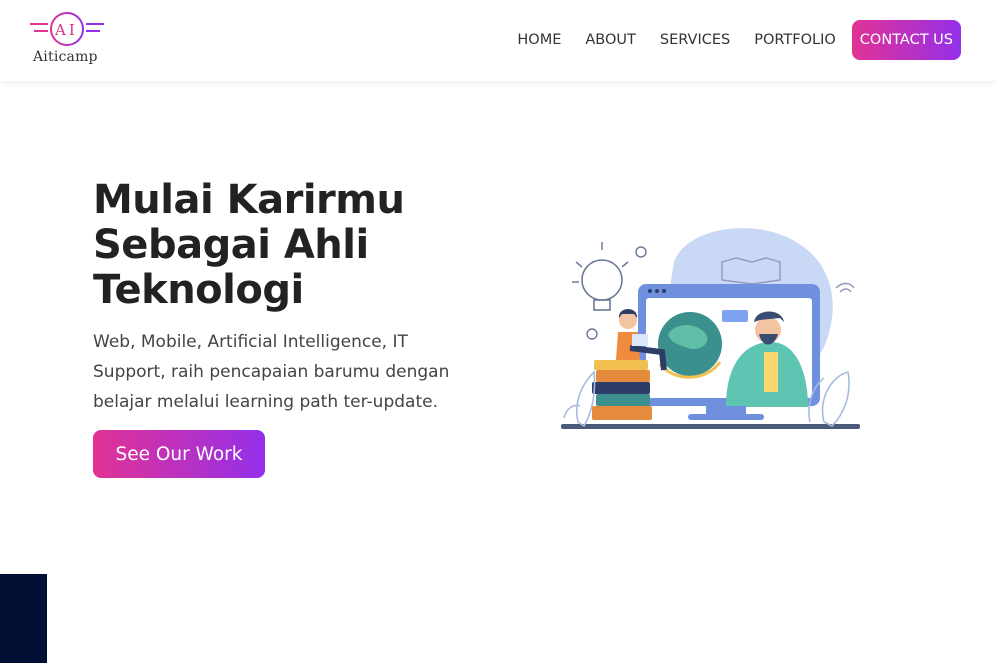  I want to click on main-nav: HOME ABOUT SERVICES PORTFOLIO CONTACT US, so click(727, 40).